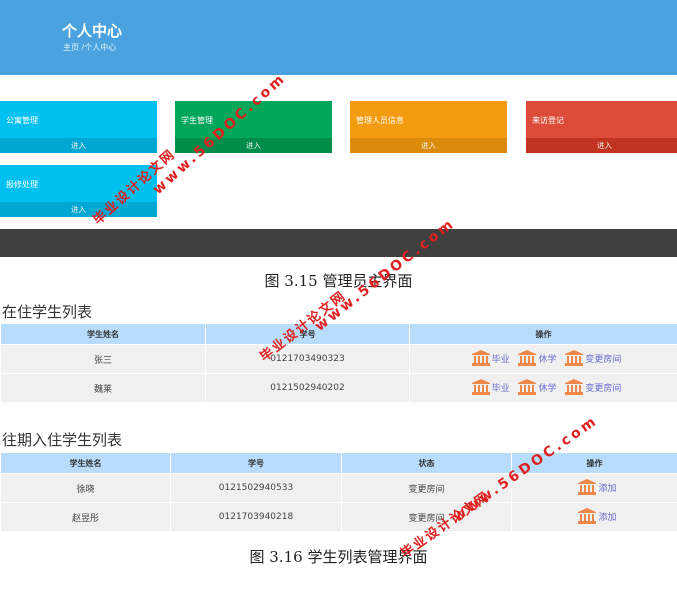  Describe the element at coordinates (548, 120) in the screenshot. I see `tile-label: 来访登记` at that location.